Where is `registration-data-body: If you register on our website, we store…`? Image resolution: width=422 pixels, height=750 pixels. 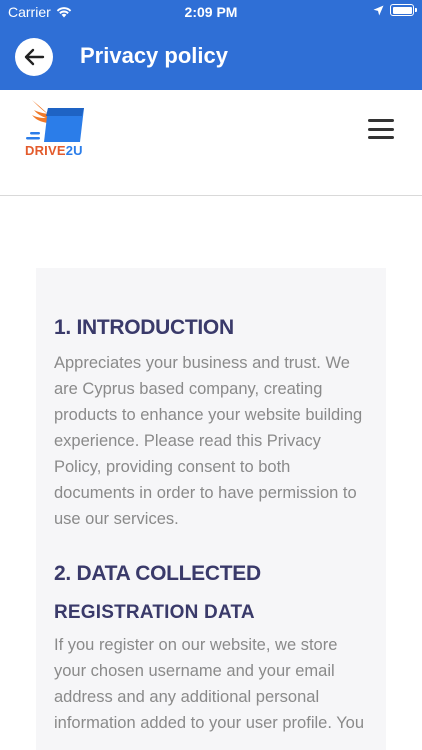 registration-data-body: If you register on our website, we store… is located at coordinates (209, 684).